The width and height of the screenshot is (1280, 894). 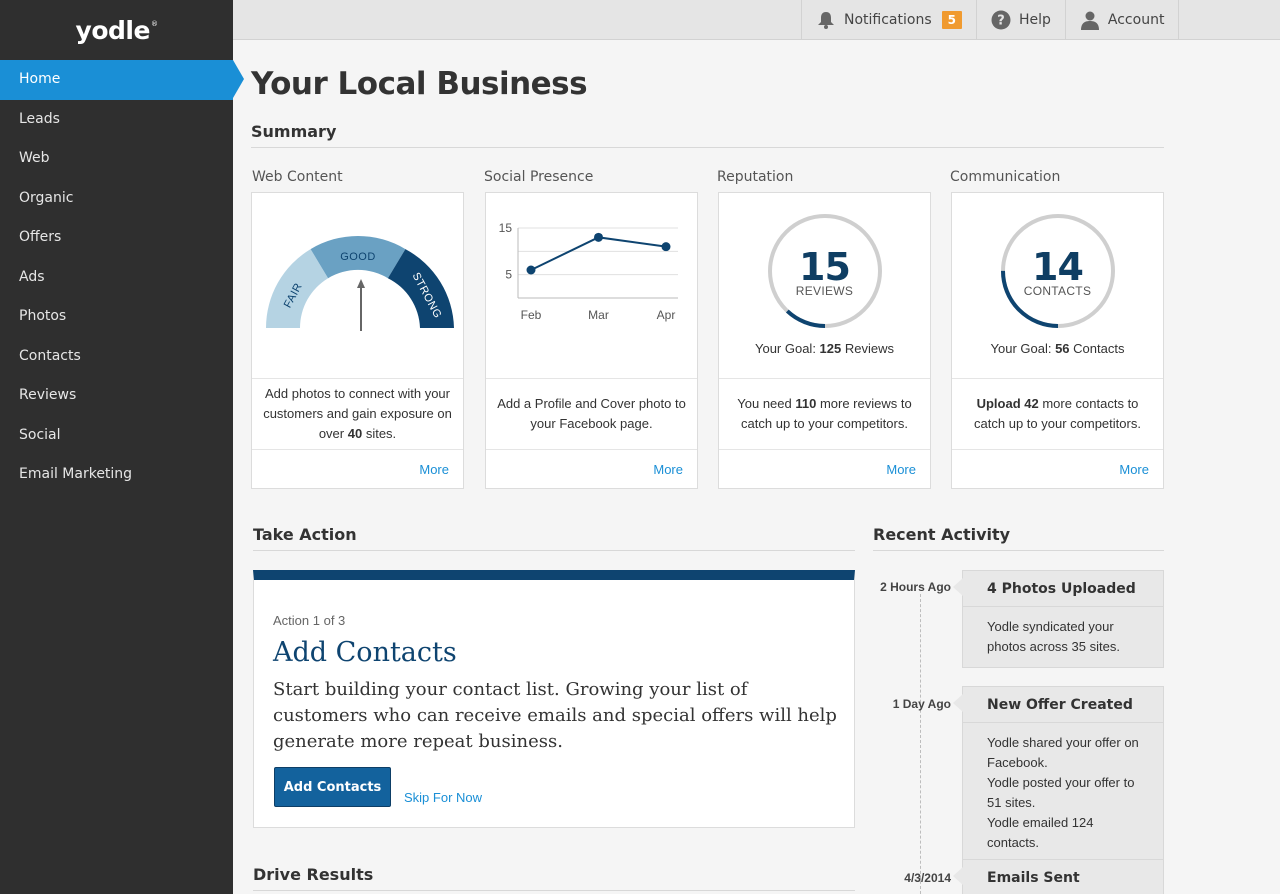 I want to click on take-action-heading: Take Action, so click(x=554, y=538).